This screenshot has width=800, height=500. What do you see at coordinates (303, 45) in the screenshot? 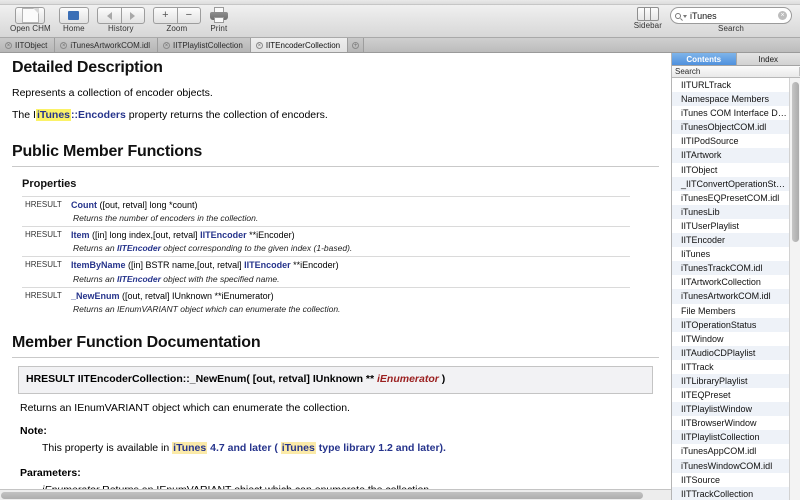
I see `tab-label: IITEncoderCollection` at bounding box center [303, 45].